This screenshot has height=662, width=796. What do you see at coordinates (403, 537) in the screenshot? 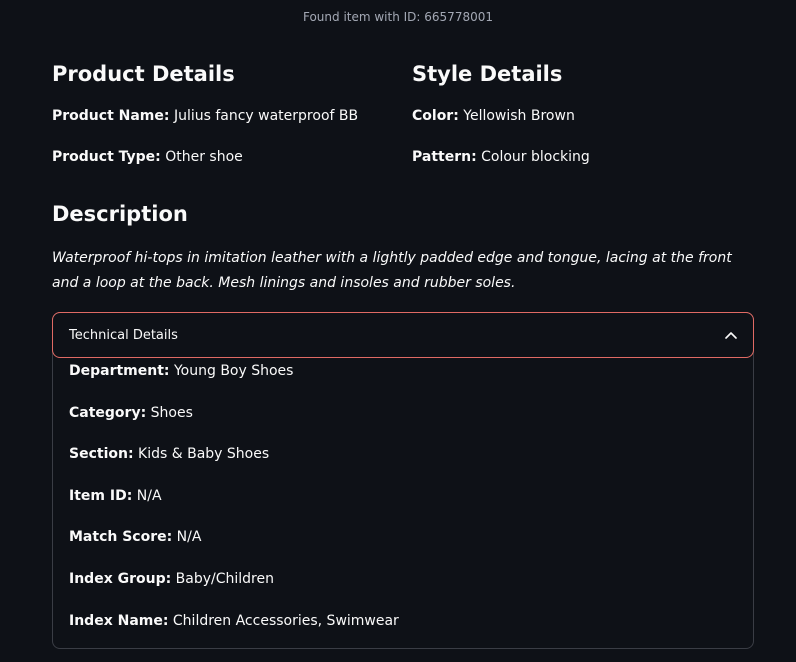
I see `list-item: Match Score: N/A` at bounding box center [403, 537].